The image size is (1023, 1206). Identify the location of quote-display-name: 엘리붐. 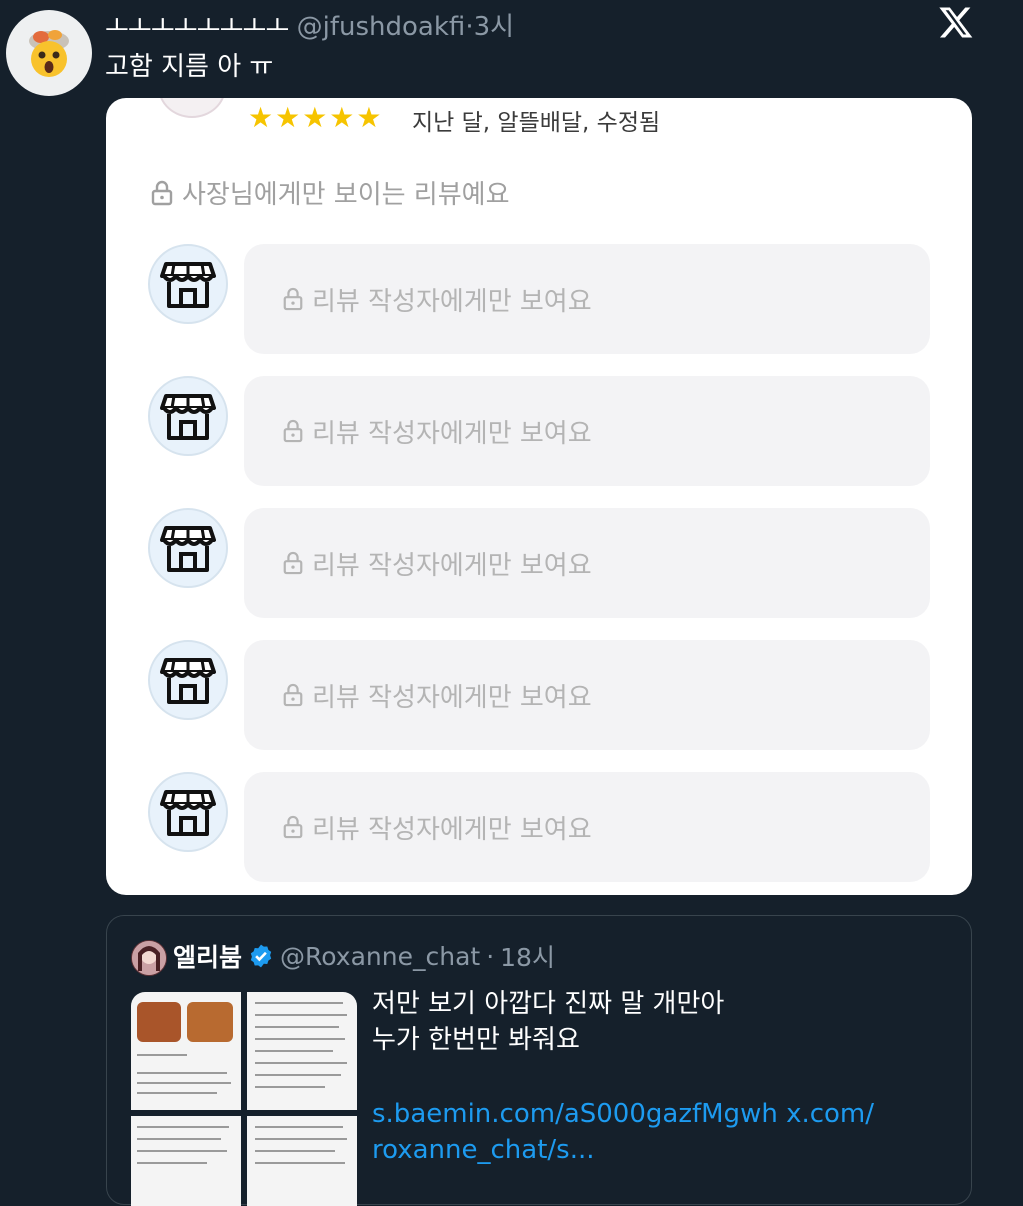
(207, 956).